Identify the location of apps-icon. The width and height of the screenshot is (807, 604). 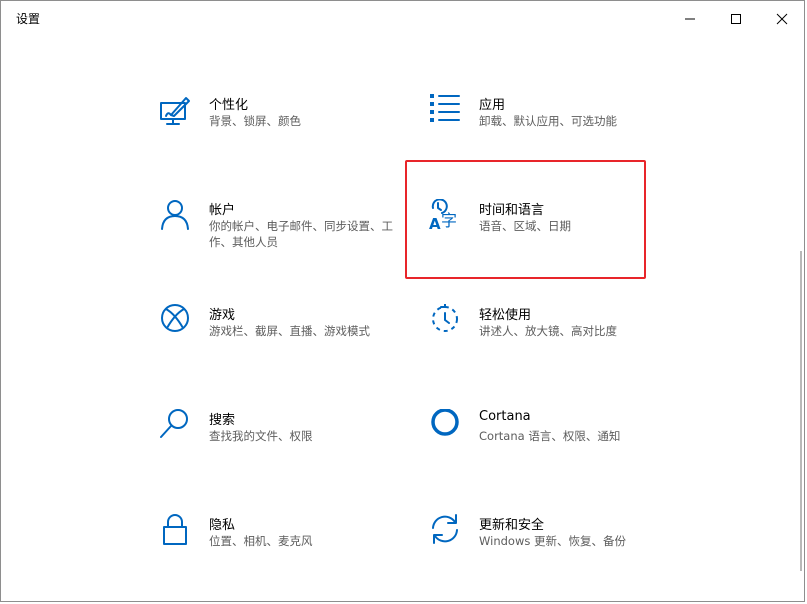
(446, 111).